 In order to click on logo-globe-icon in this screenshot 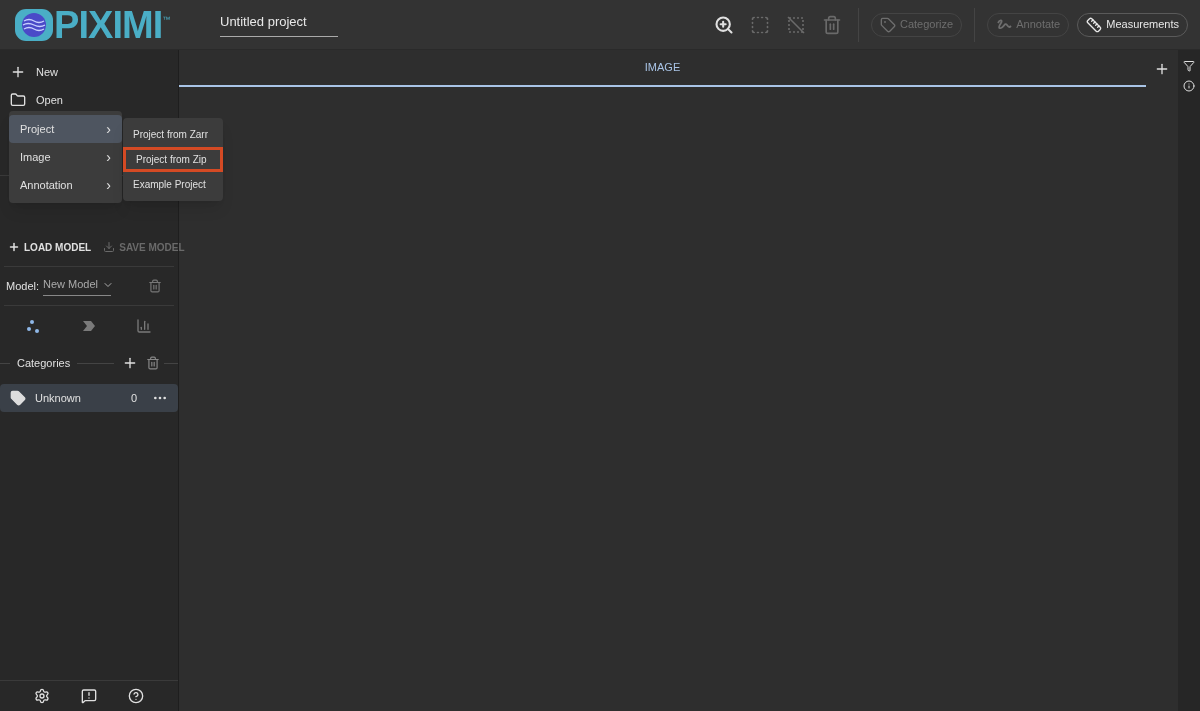, I will do `click(34, 24)`.